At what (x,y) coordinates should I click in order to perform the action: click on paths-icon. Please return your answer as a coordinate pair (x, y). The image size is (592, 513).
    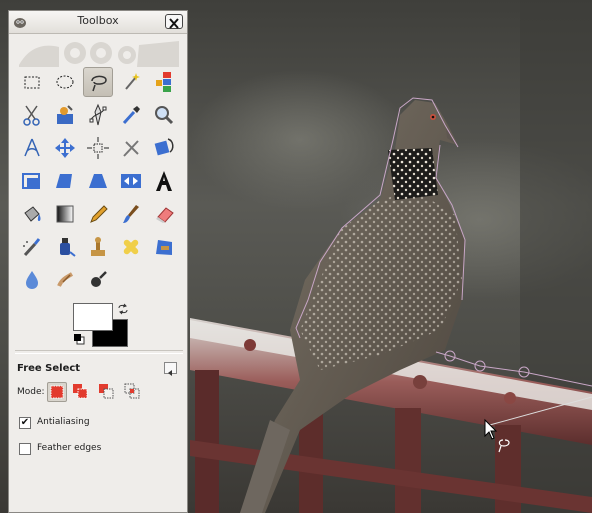
    Looking at the image, I should click on (98, 115).